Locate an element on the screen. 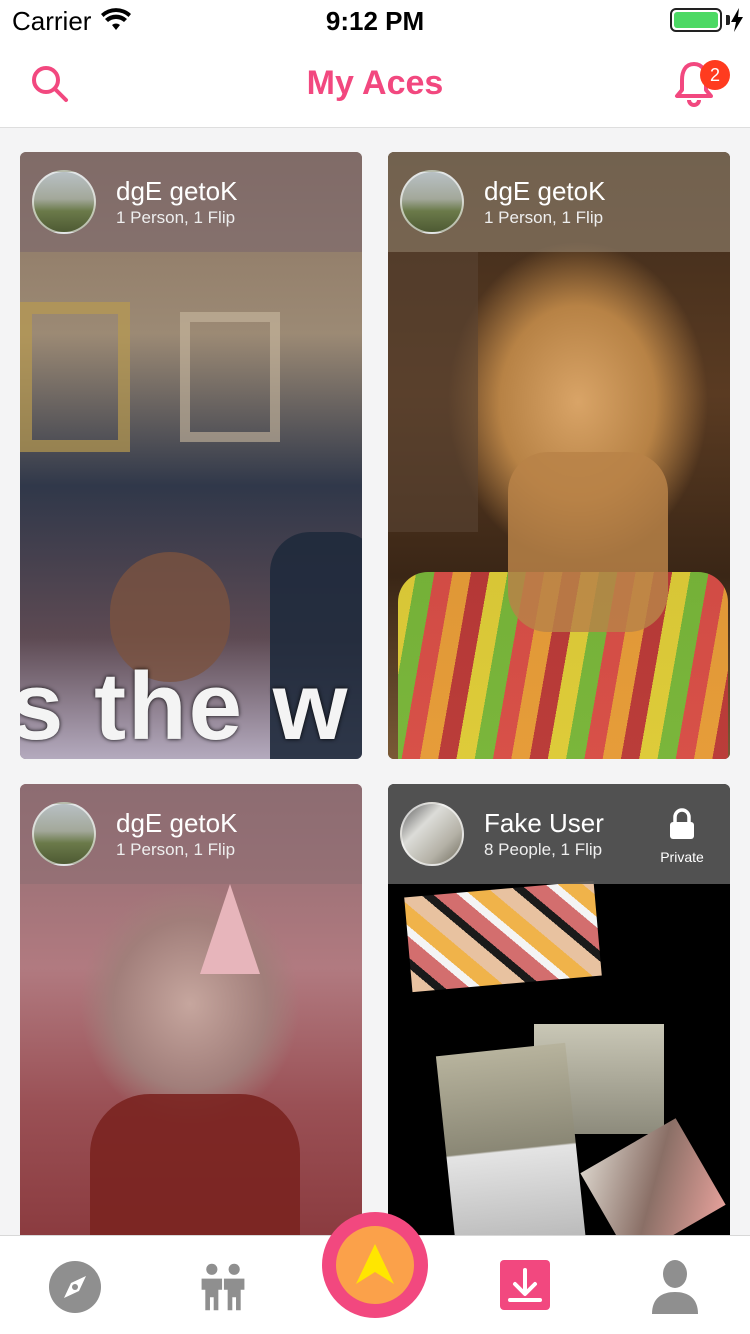  card-meta: 8 People, 1 Flip is located at coordinates (543, 849).